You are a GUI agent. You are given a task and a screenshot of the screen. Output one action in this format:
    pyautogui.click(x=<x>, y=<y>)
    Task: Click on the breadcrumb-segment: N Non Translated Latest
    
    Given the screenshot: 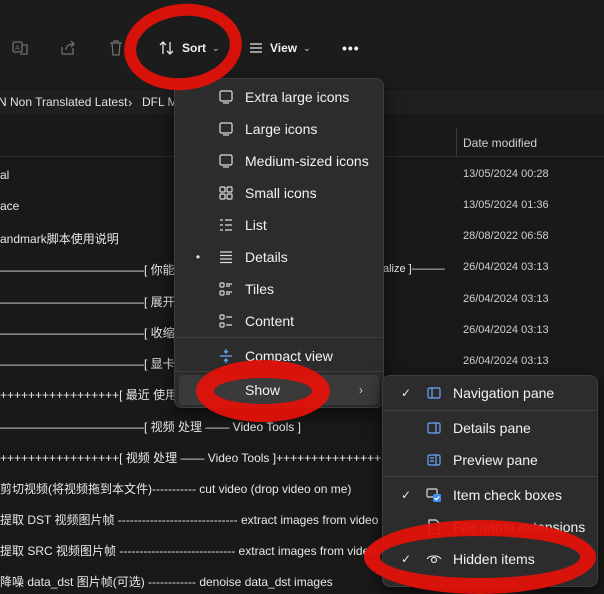 What is the action you would take?
    pyautogui.click(x=63, y=102)
    